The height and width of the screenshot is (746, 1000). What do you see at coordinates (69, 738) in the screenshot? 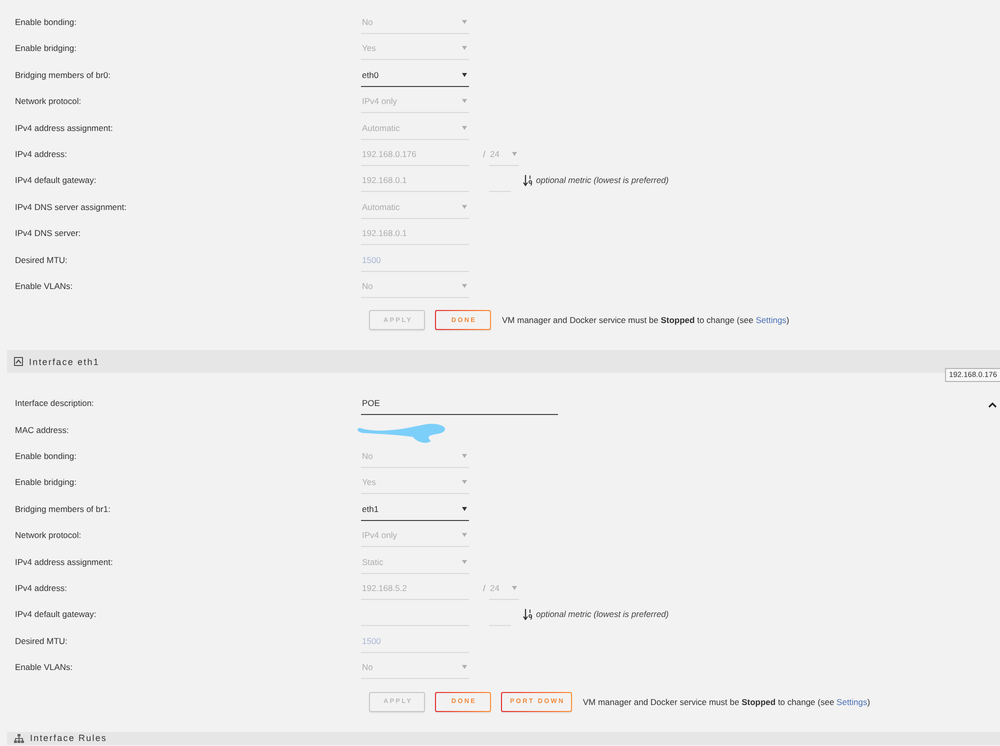
I see `section-title: Interface Rules` at bounding box center [69, 738].